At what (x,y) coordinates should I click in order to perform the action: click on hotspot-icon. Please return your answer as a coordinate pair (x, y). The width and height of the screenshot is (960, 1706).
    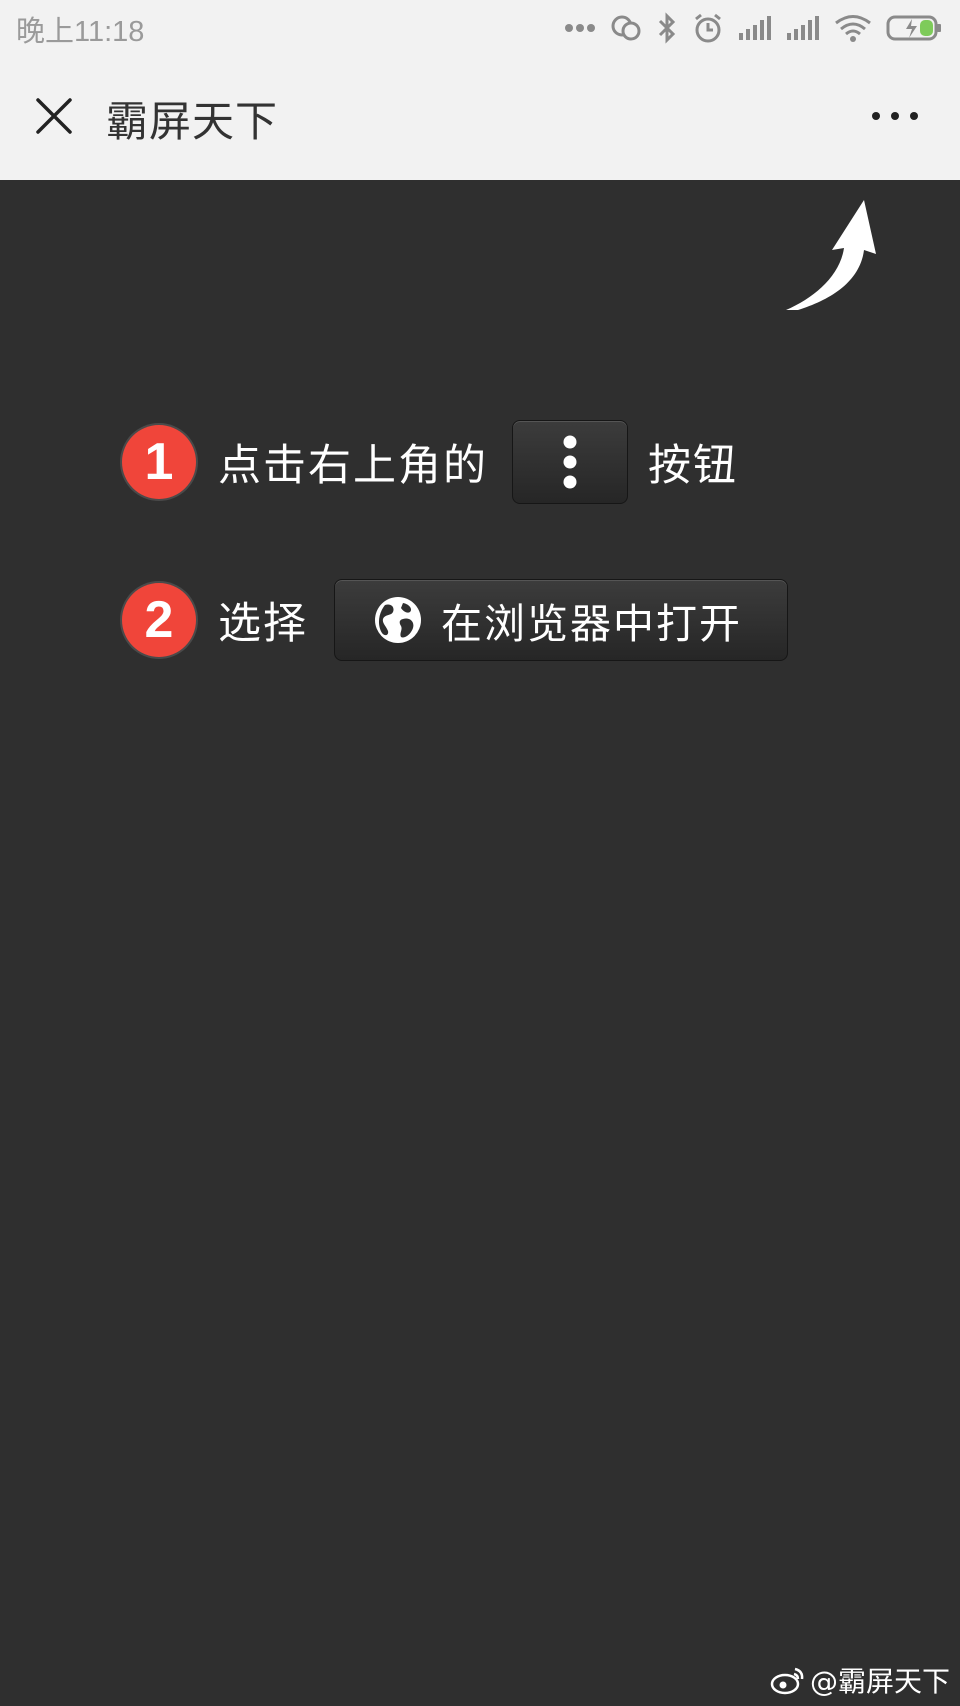
    Looking at the image, I should click on (626, 28).